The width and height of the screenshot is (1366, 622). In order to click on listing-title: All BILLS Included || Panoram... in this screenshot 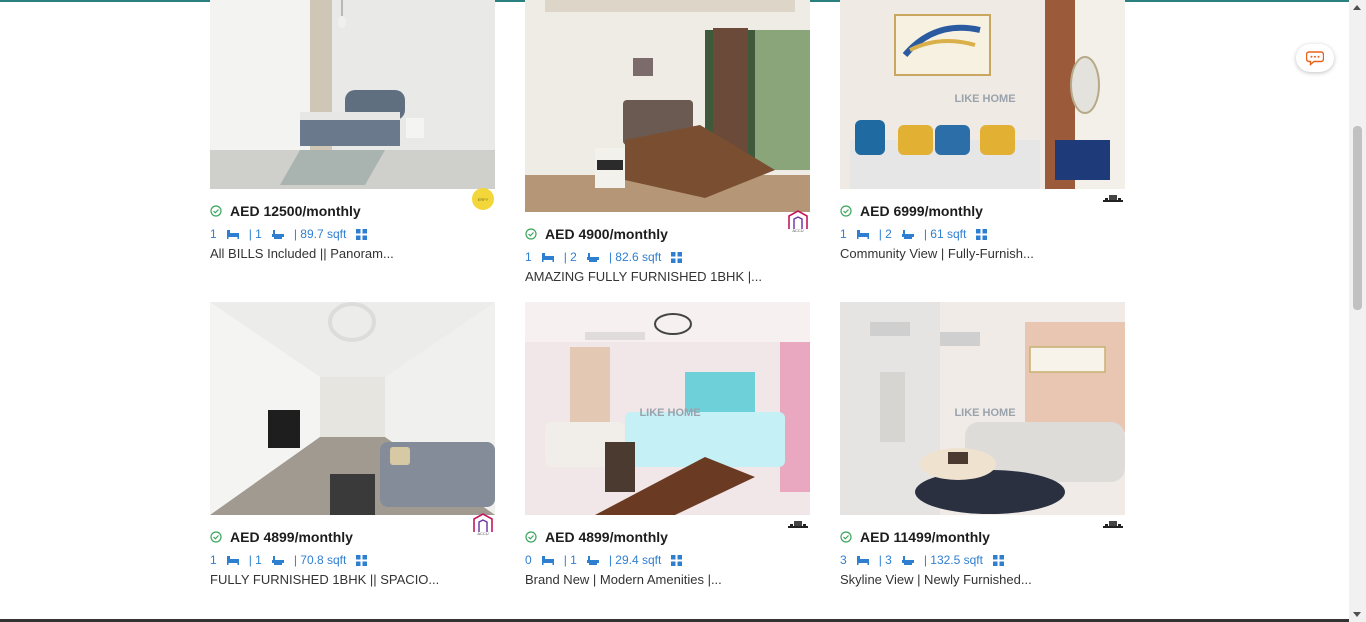, I will do `click(352, 253)`.